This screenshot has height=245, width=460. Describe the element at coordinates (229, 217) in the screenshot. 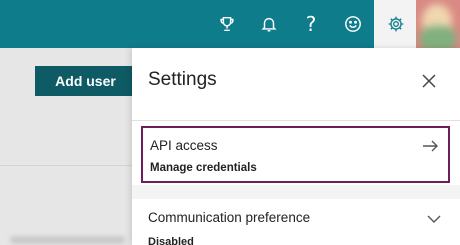

I see `communication-preference-title: Communication preference` at that location.